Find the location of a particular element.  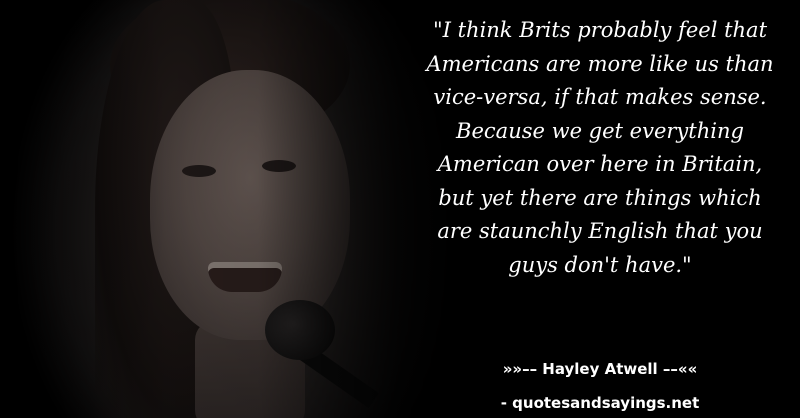

quote-author: »»–– Hayley Atwell ––«« is located at coordinates (600, 369).